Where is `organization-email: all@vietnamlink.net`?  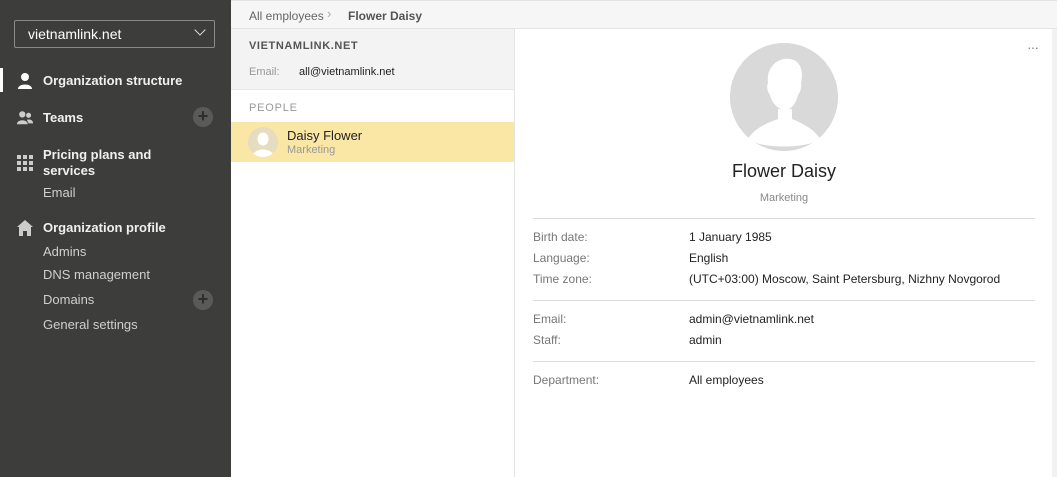 organization-email: all@vietnamlink.net is located at coordinates (347, 72).